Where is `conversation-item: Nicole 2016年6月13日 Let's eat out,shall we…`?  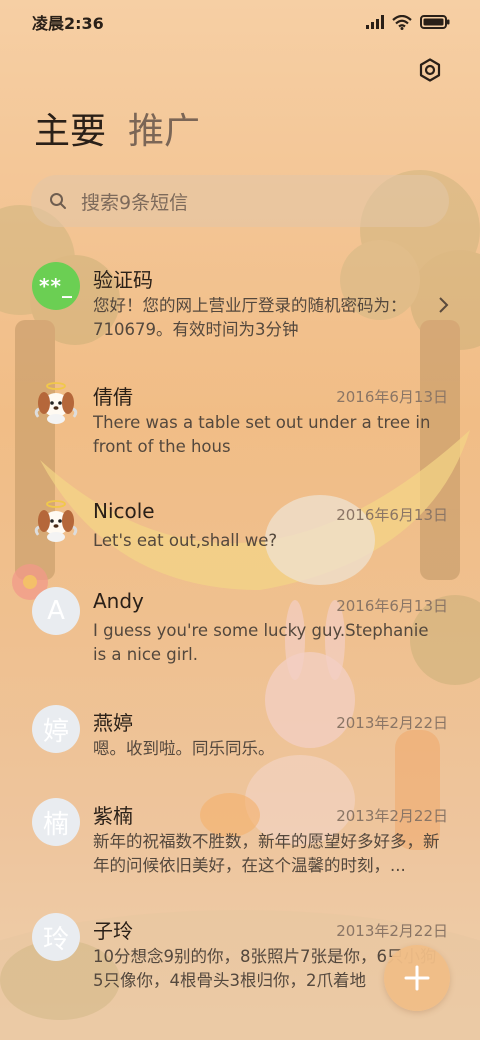 conversation-item: Nicole 2016年6月13日 Let's eat out,shall we… is located at coordinates (240, 533).